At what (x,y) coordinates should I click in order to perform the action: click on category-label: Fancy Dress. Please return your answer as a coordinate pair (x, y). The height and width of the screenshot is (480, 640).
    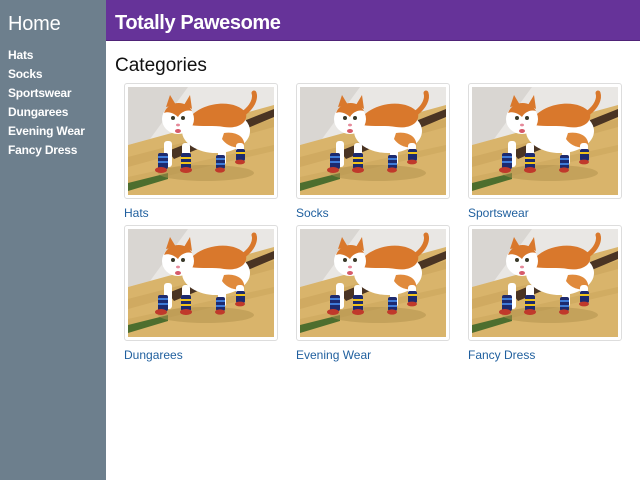
    Looking at the image, I should click on (502, 355).